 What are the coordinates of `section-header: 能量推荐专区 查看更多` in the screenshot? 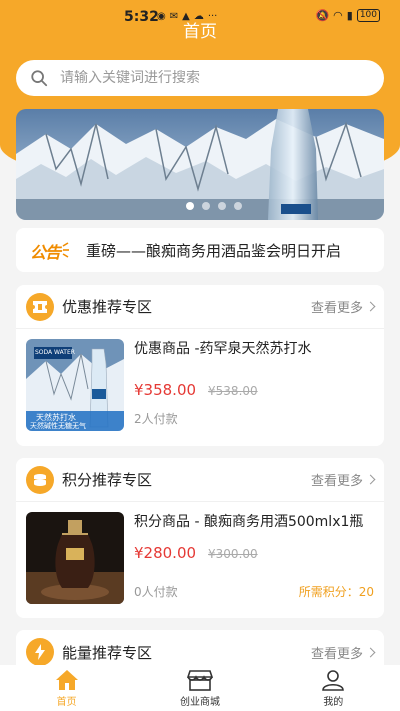 It's located at (200, 647).